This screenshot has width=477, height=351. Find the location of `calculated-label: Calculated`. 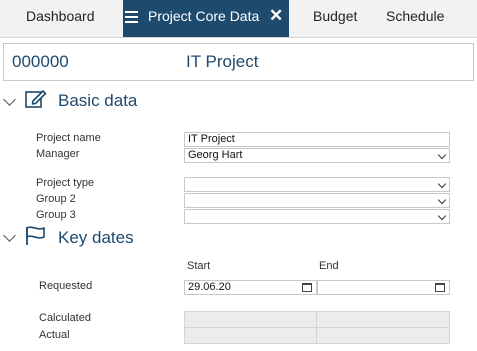

calculated-label: Calculated is located at coordinates (65, 318).